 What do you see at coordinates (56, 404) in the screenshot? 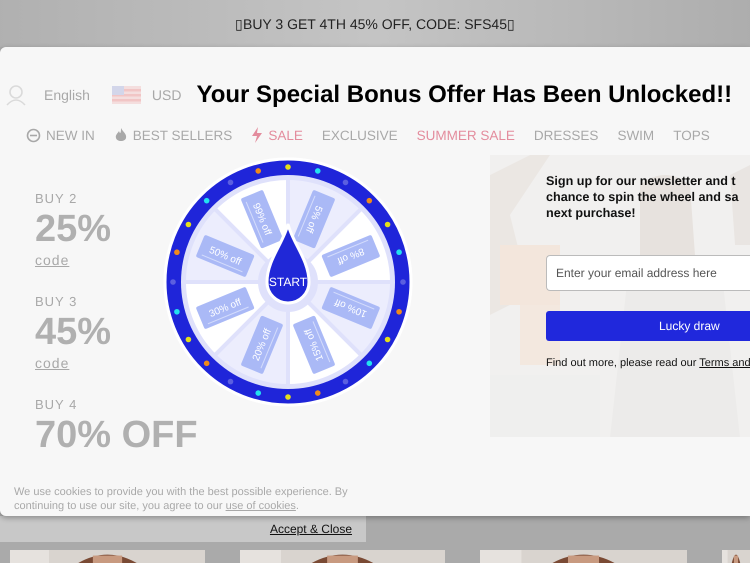
I see `promo-heading: BUY 4` at bounding box center [56, 404].